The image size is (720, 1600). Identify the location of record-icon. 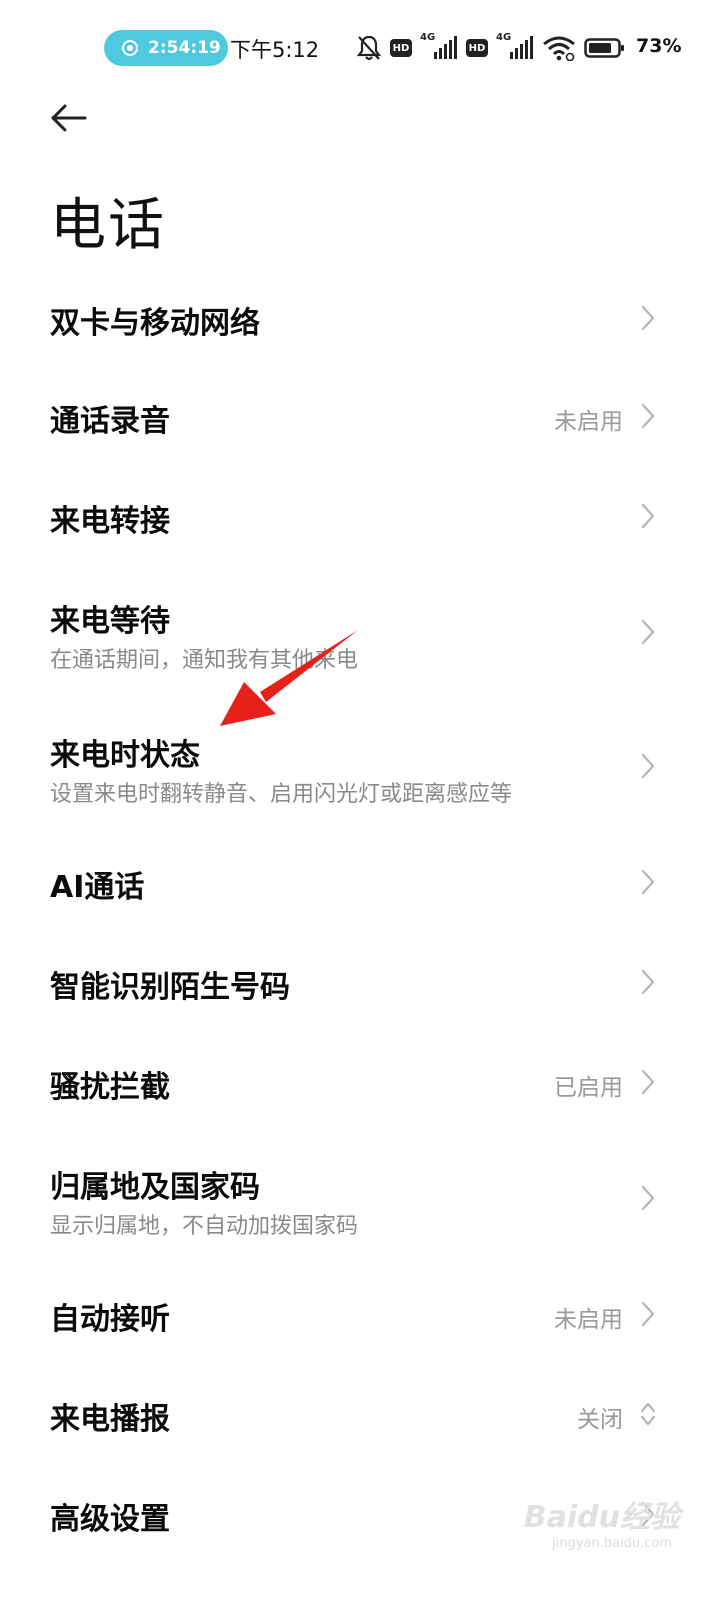
(130, 48).